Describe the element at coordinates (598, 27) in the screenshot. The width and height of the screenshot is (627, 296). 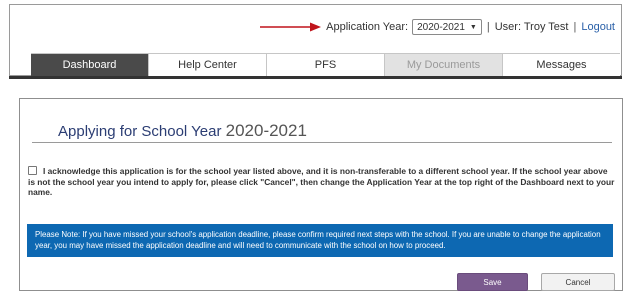
I see `logout-link: Logout` at that location.